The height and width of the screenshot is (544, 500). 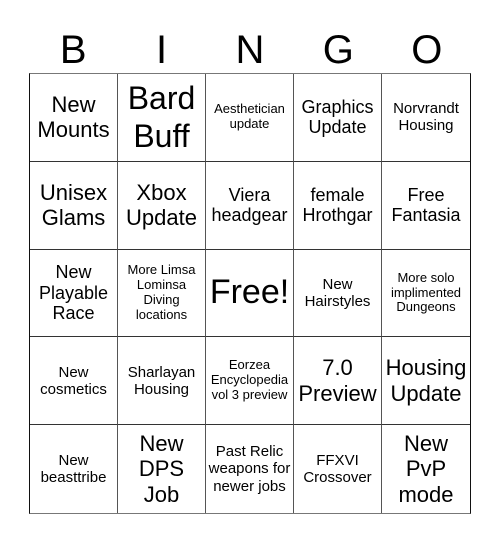 What do you see at coordinates (74, 118) in the screenshot?
I see `bingo-cell: New Mounts` at bounding box center [74, 118].